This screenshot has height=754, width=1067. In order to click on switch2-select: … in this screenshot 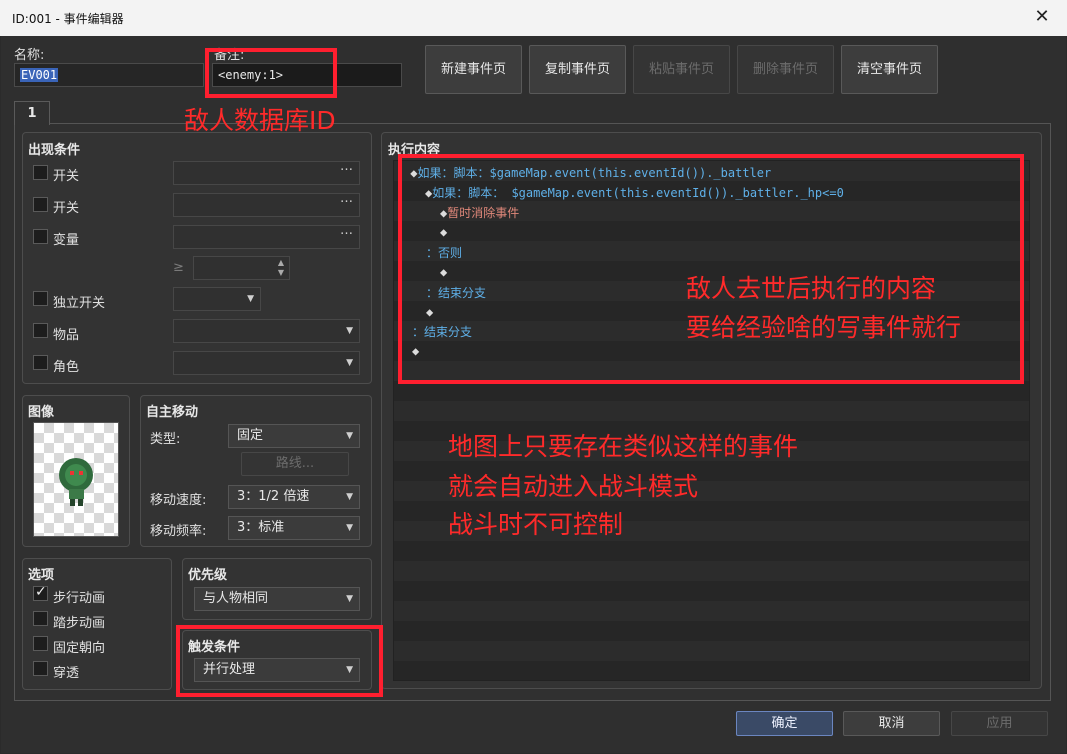, I will do `click(266, 204)`.